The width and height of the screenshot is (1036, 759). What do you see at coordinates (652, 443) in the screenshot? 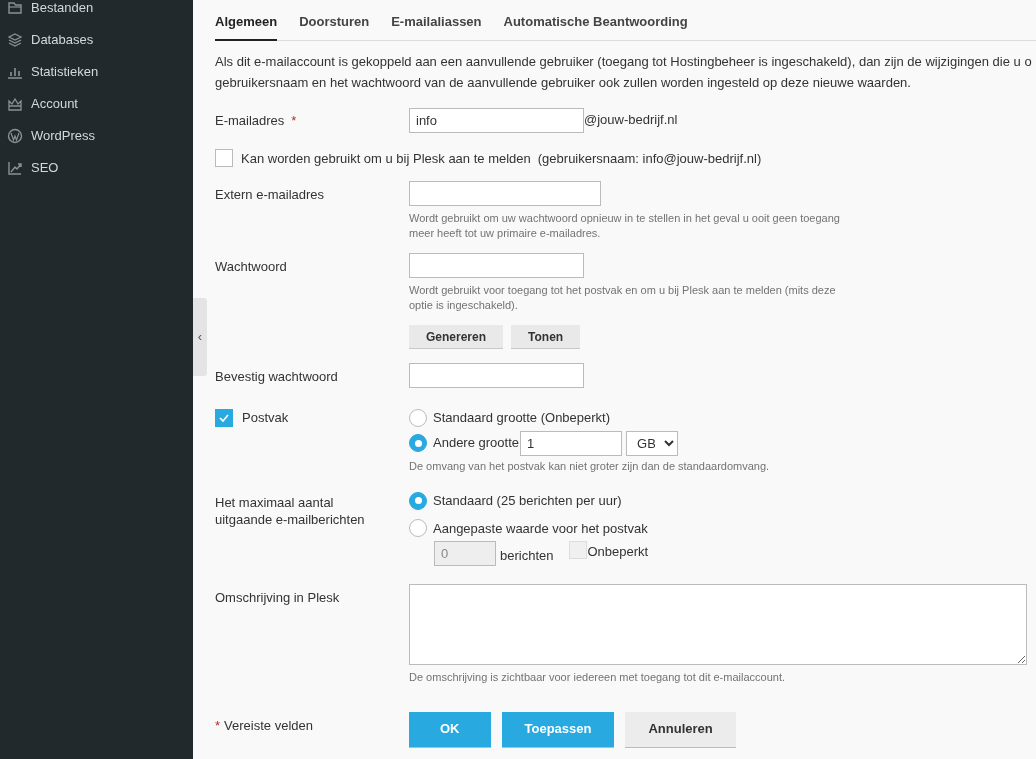
I see `unit-select: GB` at bounding box center [652, 443].